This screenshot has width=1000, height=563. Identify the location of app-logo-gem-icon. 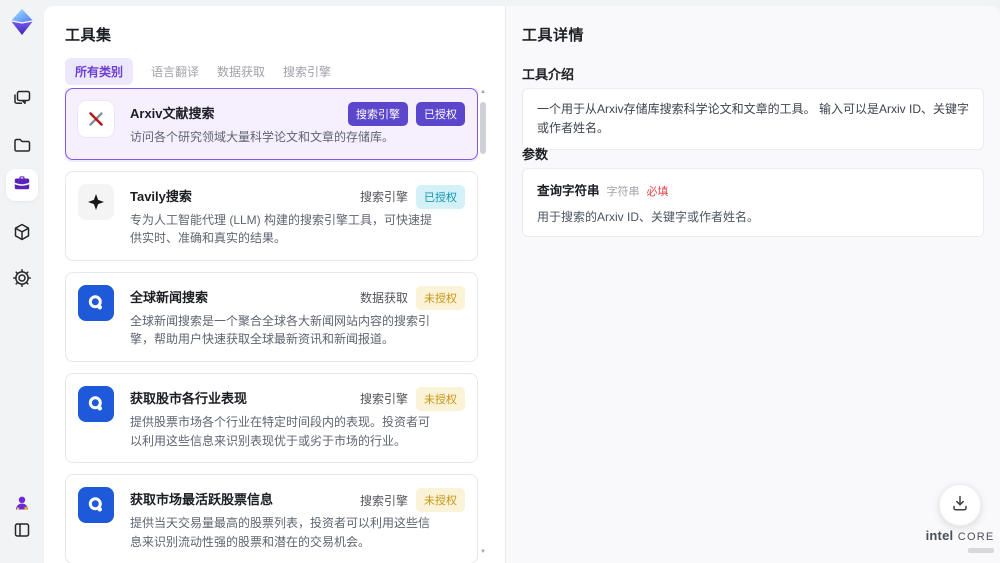
(22, 22).